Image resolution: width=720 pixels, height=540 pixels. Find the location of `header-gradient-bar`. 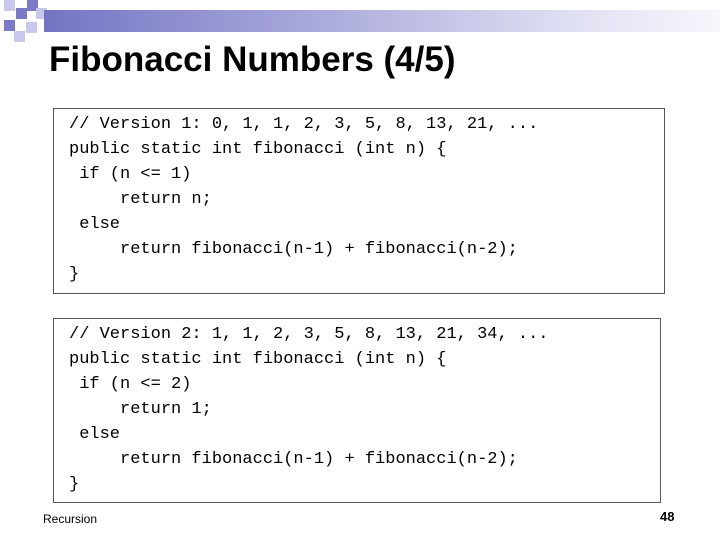

header-gradient-bar is located at coordinates (382, 21).